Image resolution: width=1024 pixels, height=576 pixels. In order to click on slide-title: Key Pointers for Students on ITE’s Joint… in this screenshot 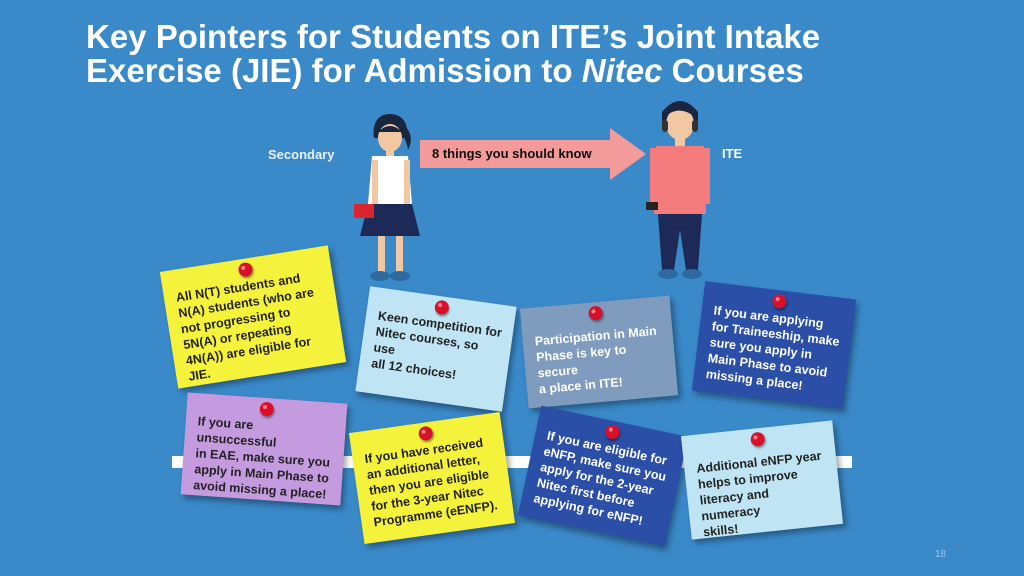, I will do `click(526, 54)`.